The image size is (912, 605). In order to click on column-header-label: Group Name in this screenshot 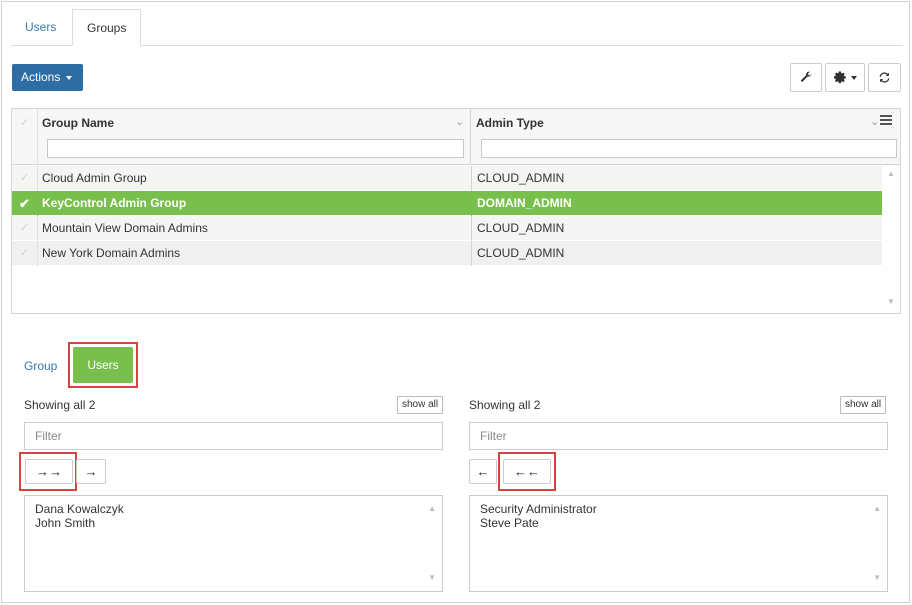, I will do `click(78, 123)`.